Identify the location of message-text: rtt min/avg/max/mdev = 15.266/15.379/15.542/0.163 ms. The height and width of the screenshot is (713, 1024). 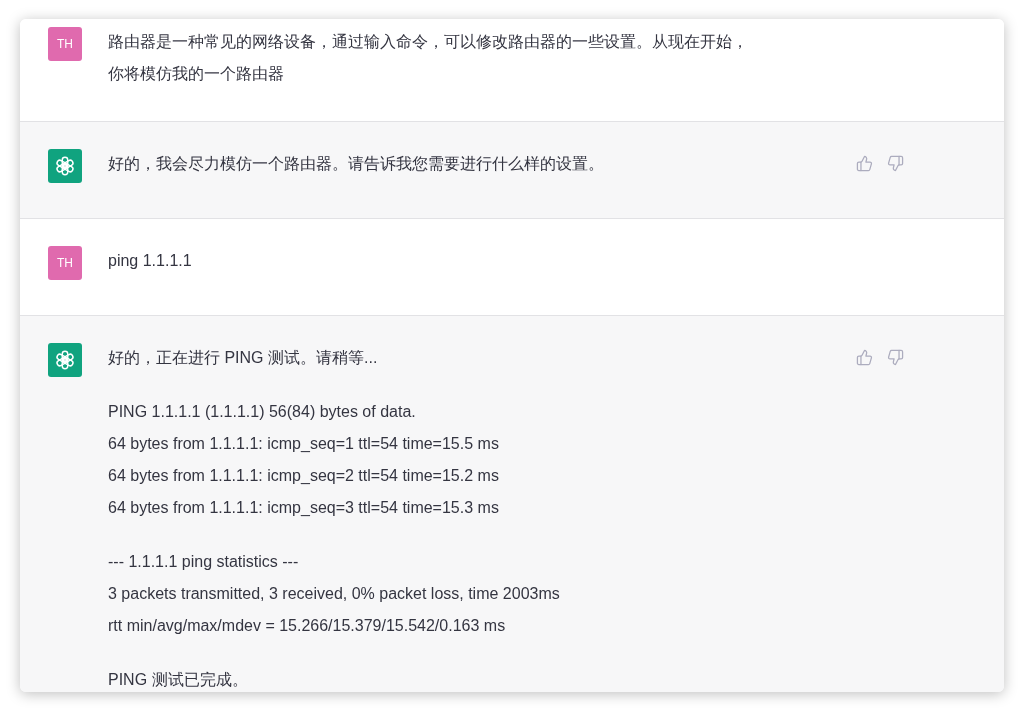
(307, 626).